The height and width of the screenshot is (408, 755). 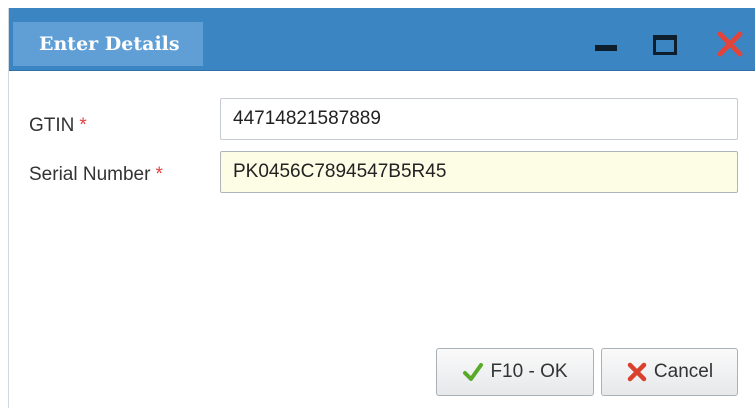 What do you see at coordinates (479, 119) in the screenshot?
I see `gtin-input` at bounding box center [479, 119].